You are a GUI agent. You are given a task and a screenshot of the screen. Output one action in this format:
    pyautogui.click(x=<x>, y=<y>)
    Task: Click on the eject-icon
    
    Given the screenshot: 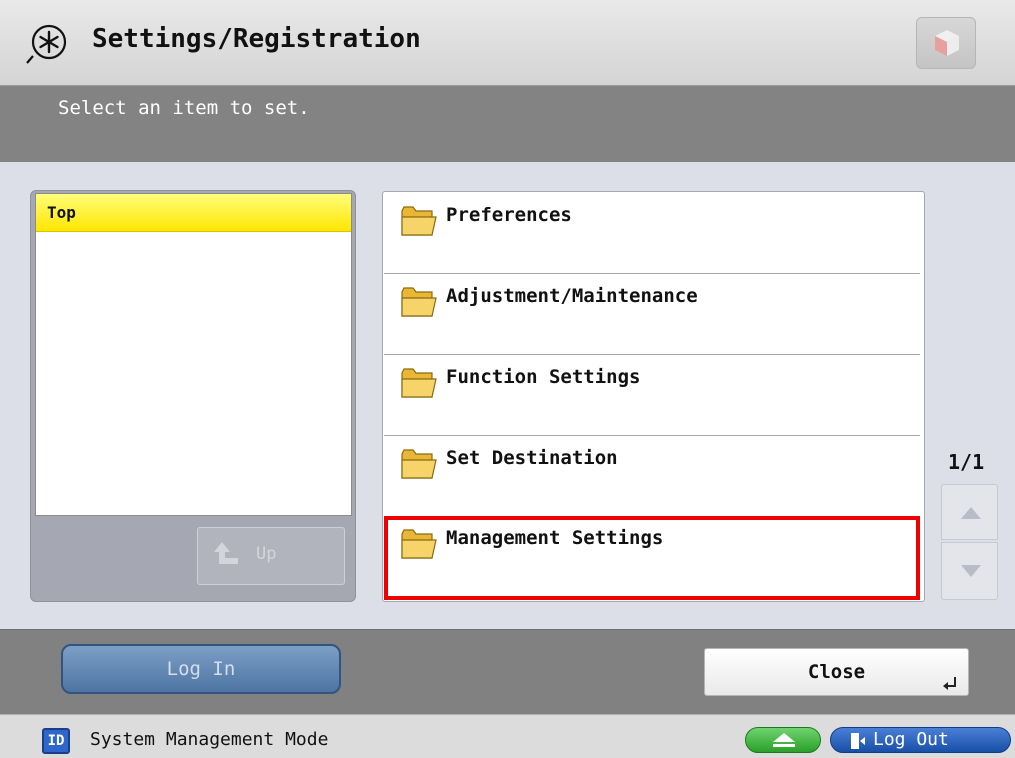 What is the action you would take?
    pyautogui.click(x=784, y=737)
    